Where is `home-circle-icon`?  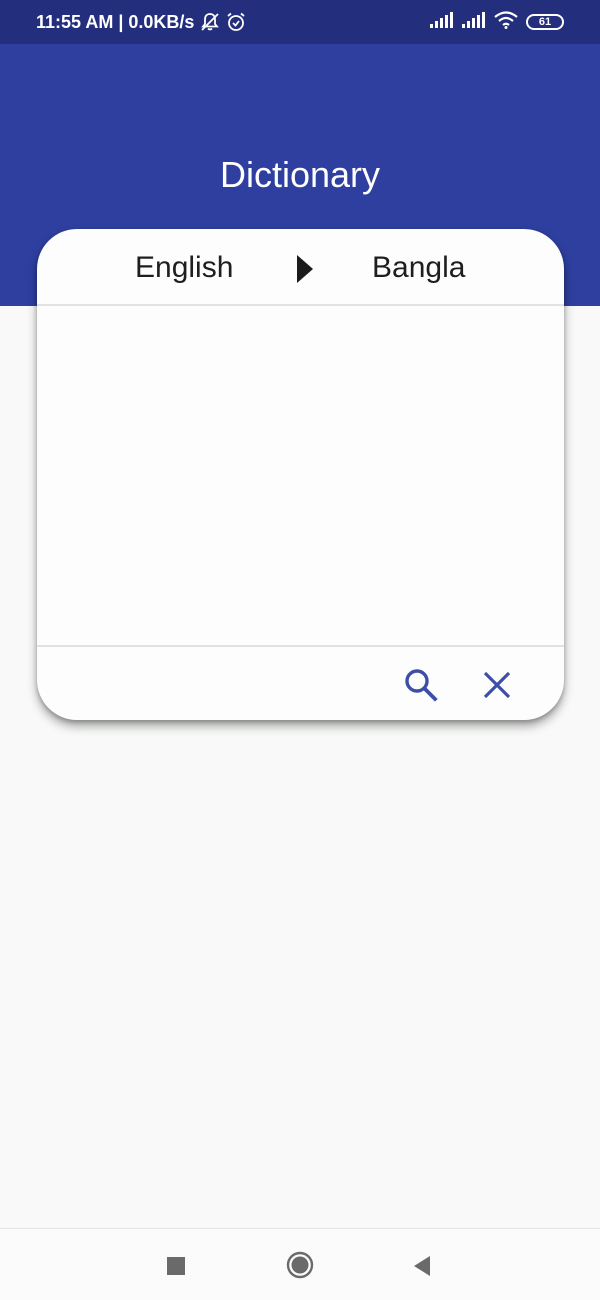 home-circle-icon is located at coordinates (300, 1267).